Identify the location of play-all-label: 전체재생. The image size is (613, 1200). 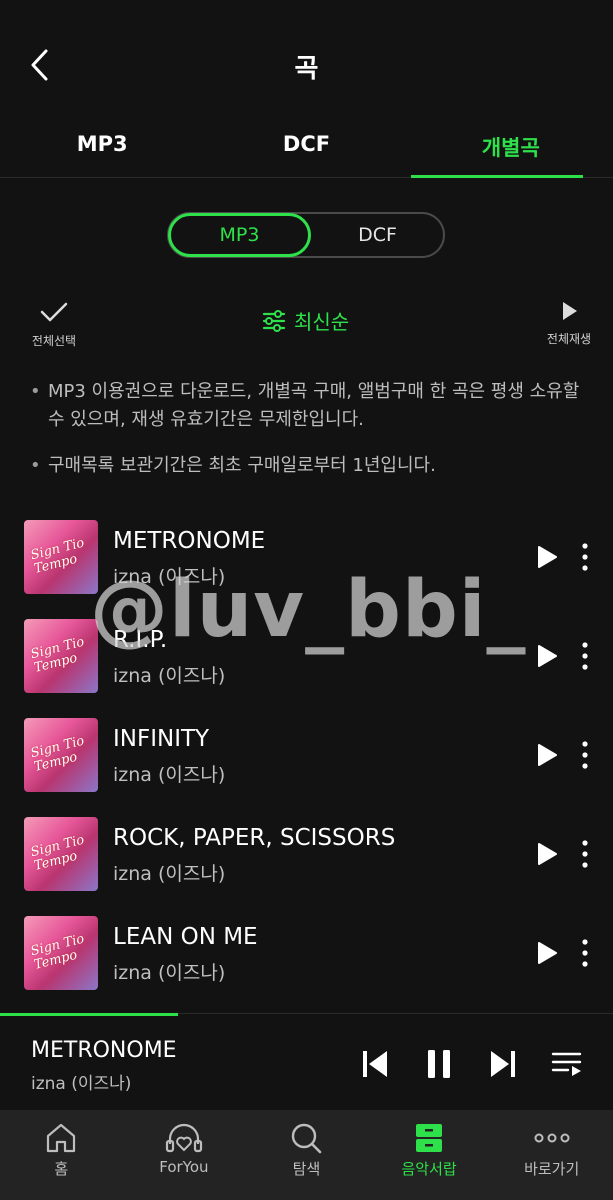
(569, 339).